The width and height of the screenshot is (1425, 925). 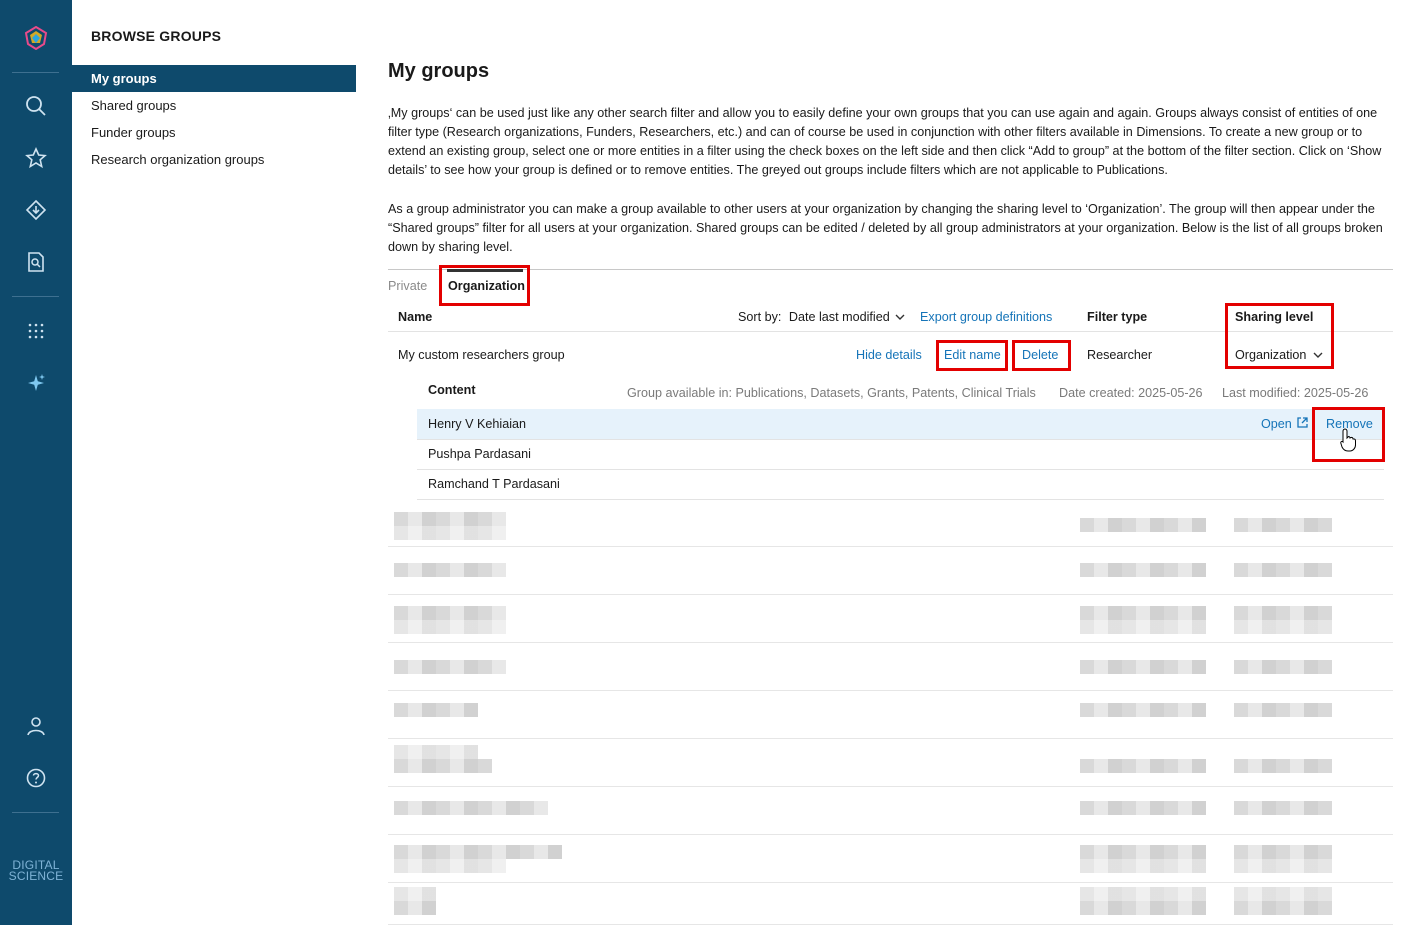 I want to click on sidebar-item-research-org-groups: Research organization groups, so click(x=214, y=159).